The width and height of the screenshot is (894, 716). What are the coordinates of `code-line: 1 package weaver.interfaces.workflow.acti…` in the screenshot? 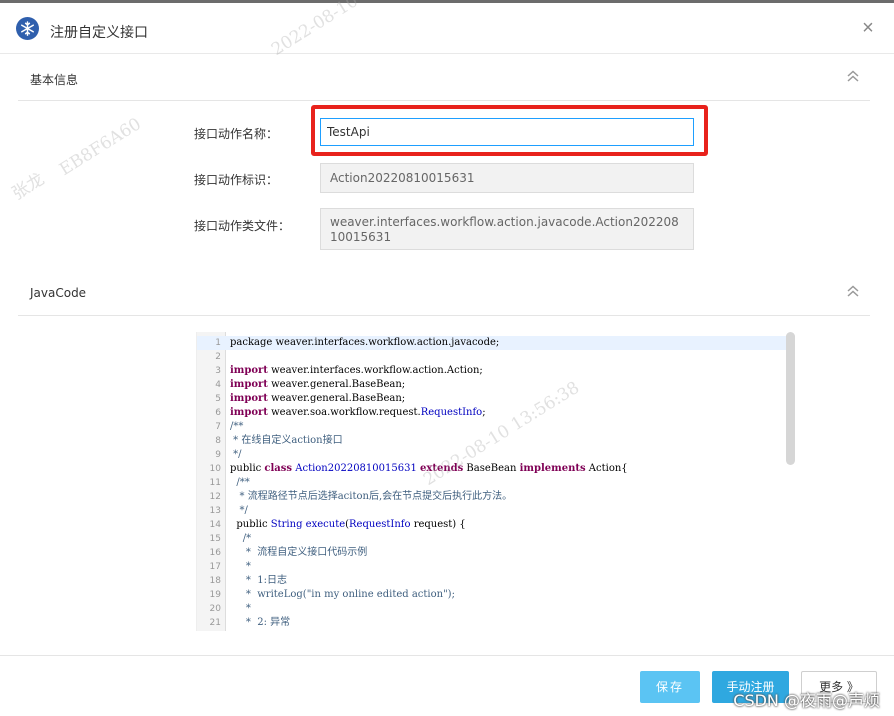 It's located at (492, 343).